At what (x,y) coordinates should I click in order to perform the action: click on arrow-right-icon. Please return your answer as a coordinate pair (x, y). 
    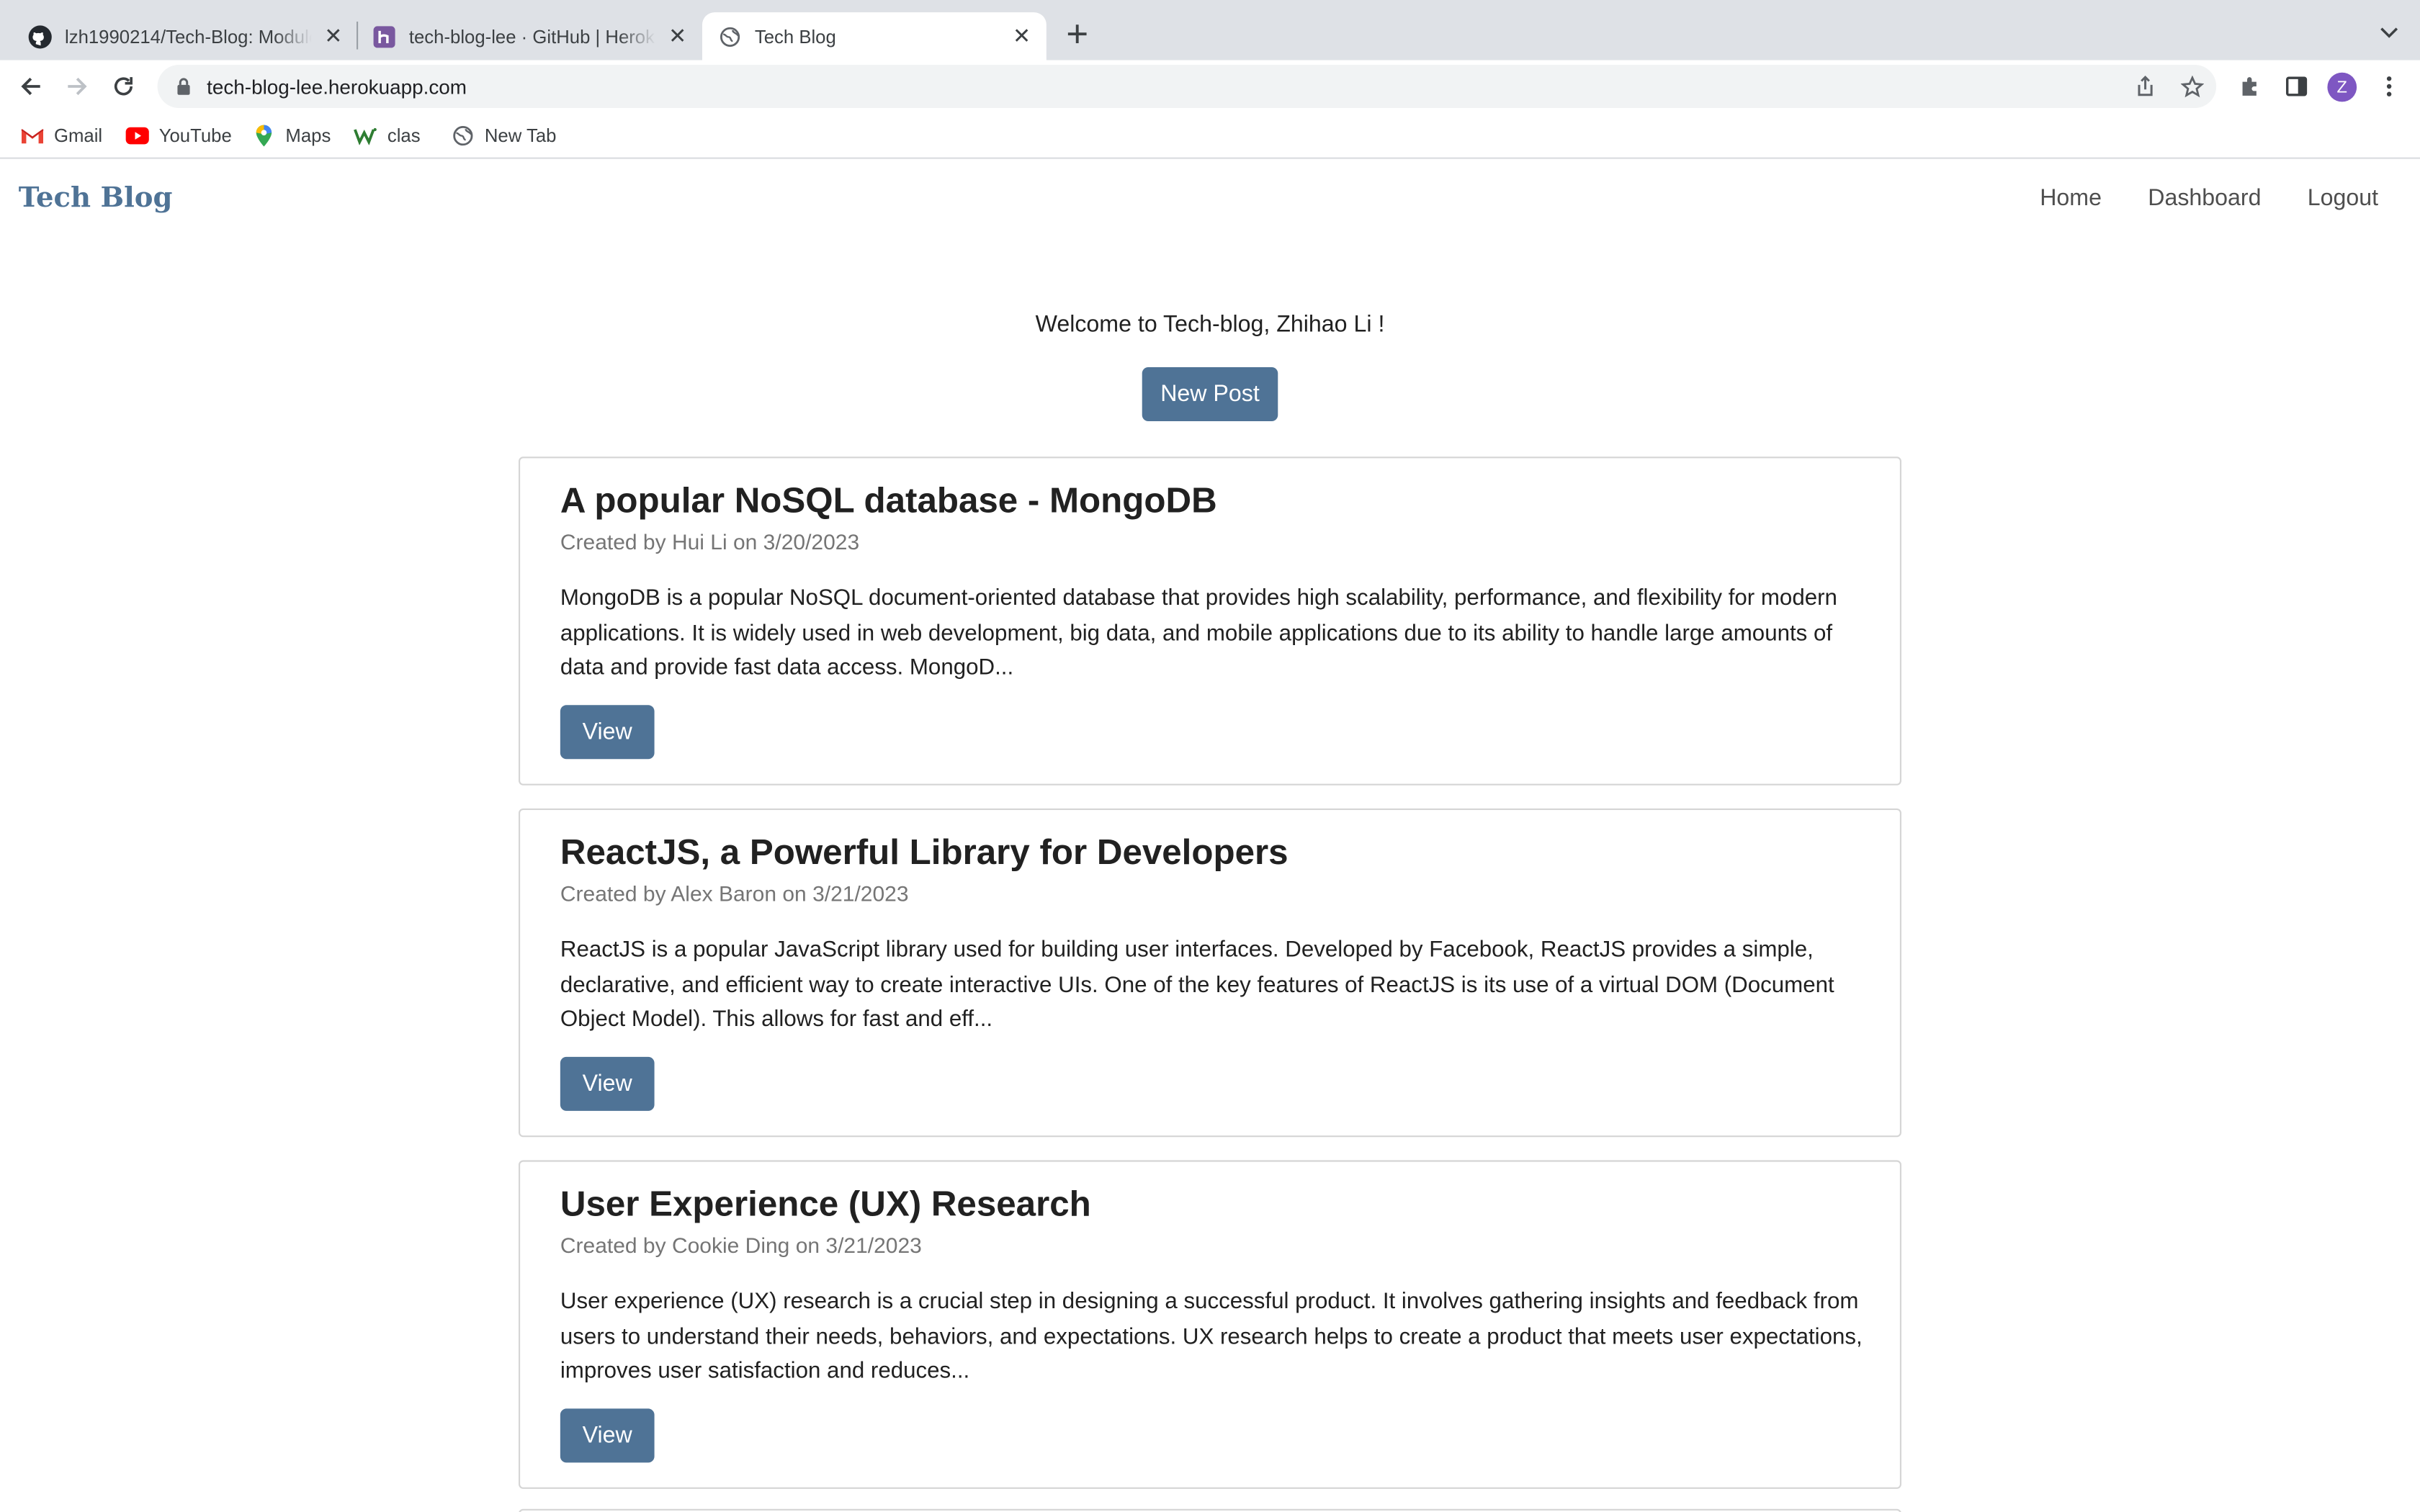
    Looking at the image, I should click on (77, 86).